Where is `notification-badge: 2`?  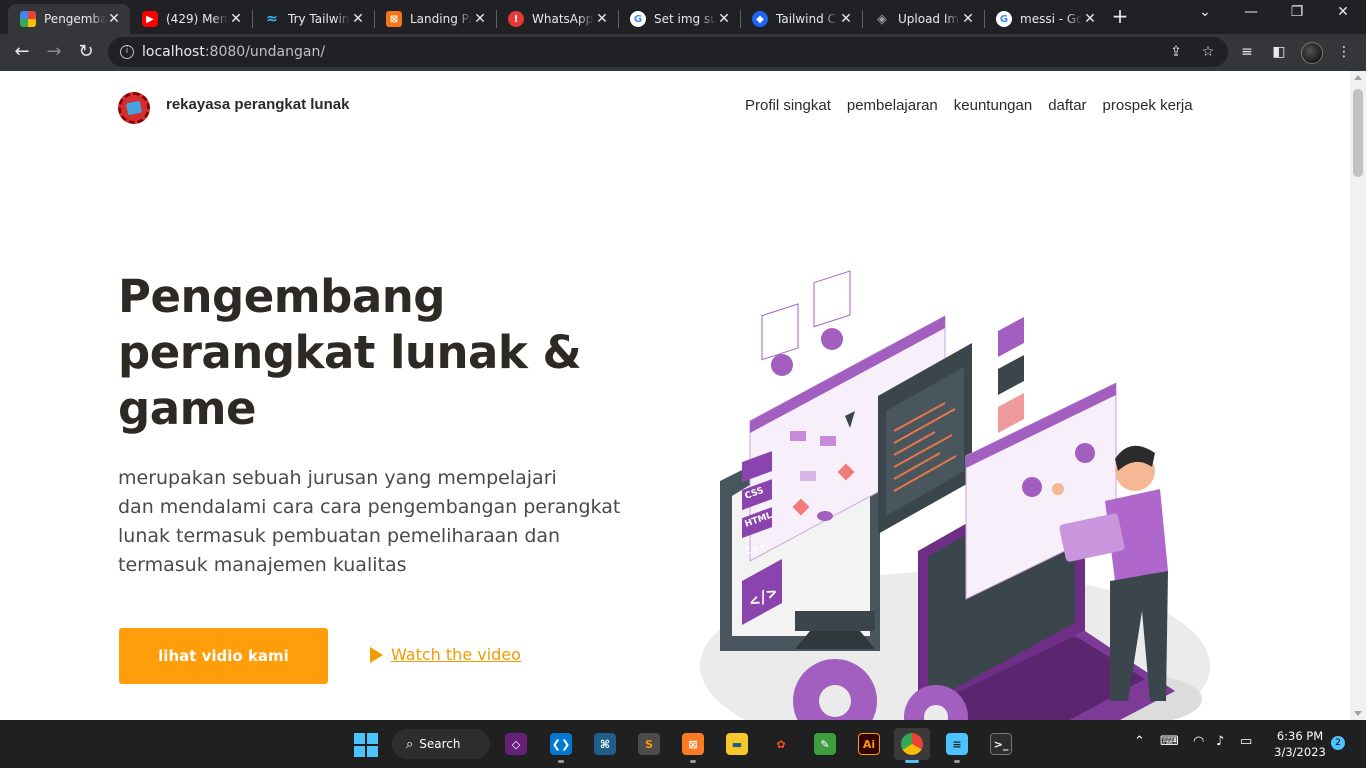 notification-badge: 2 is located at coordinates (1338, 743).